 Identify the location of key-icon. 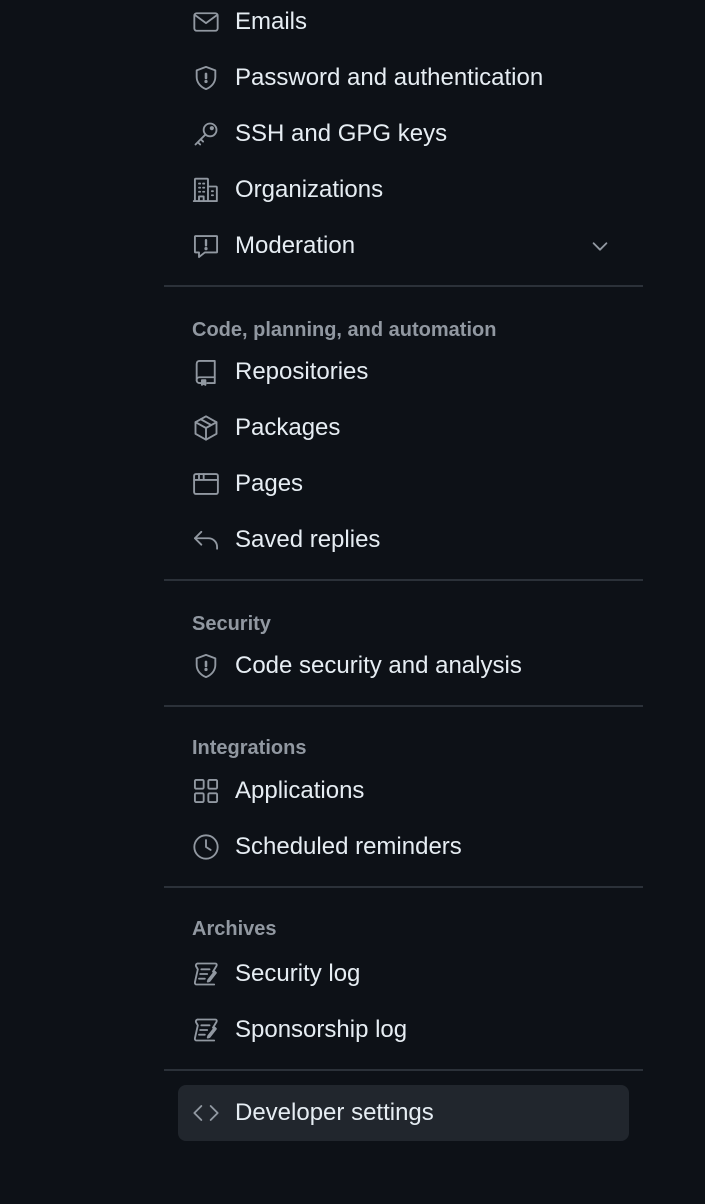
(206, 134).